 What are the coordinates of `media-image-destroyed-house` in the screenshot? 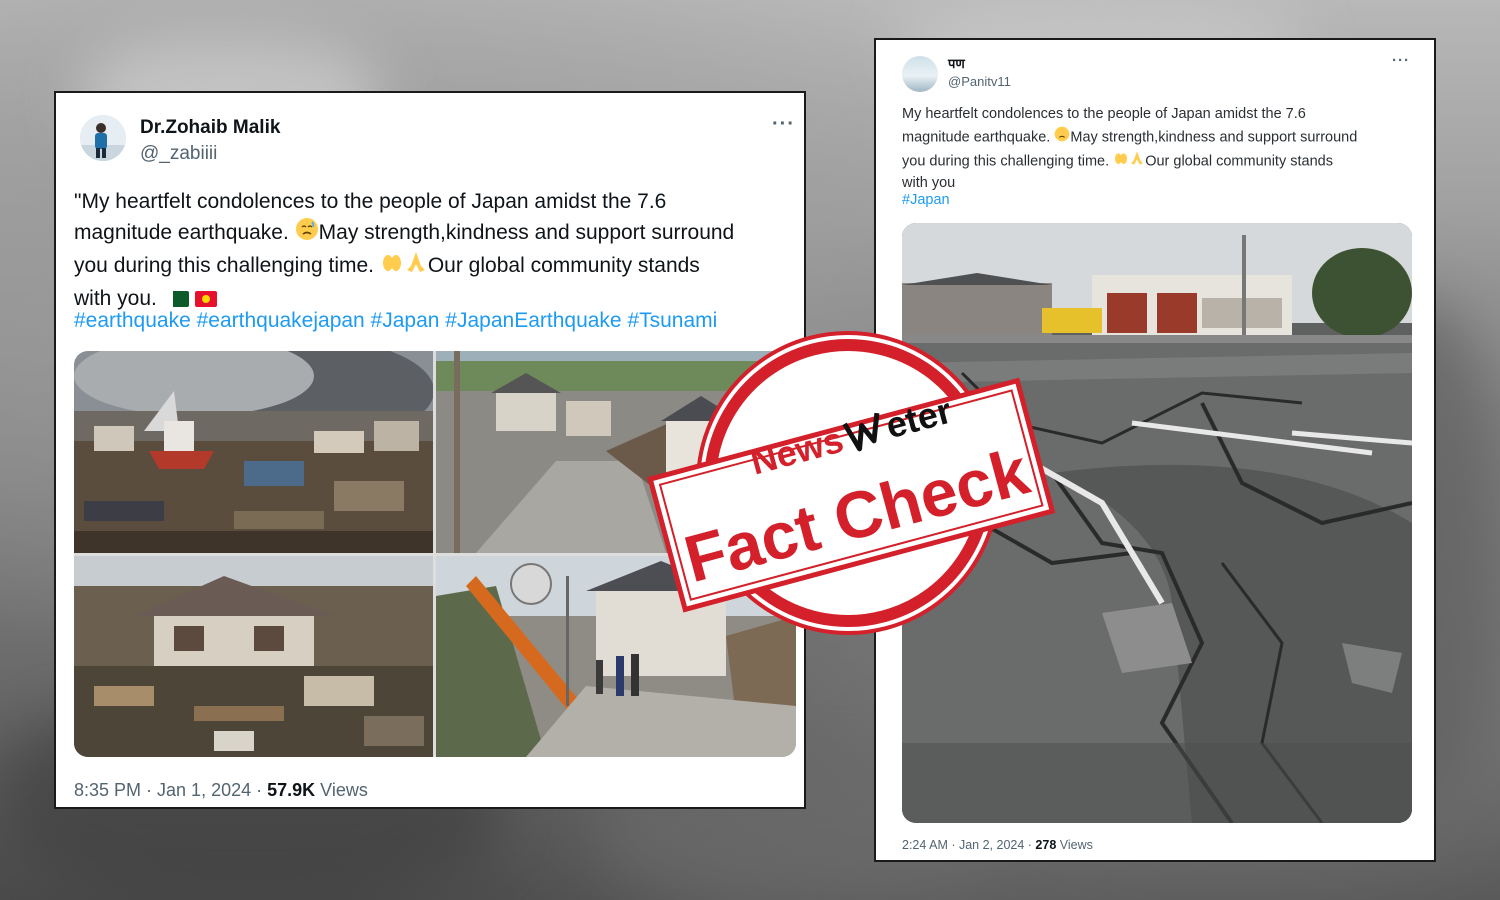 It's located at (253, 656).